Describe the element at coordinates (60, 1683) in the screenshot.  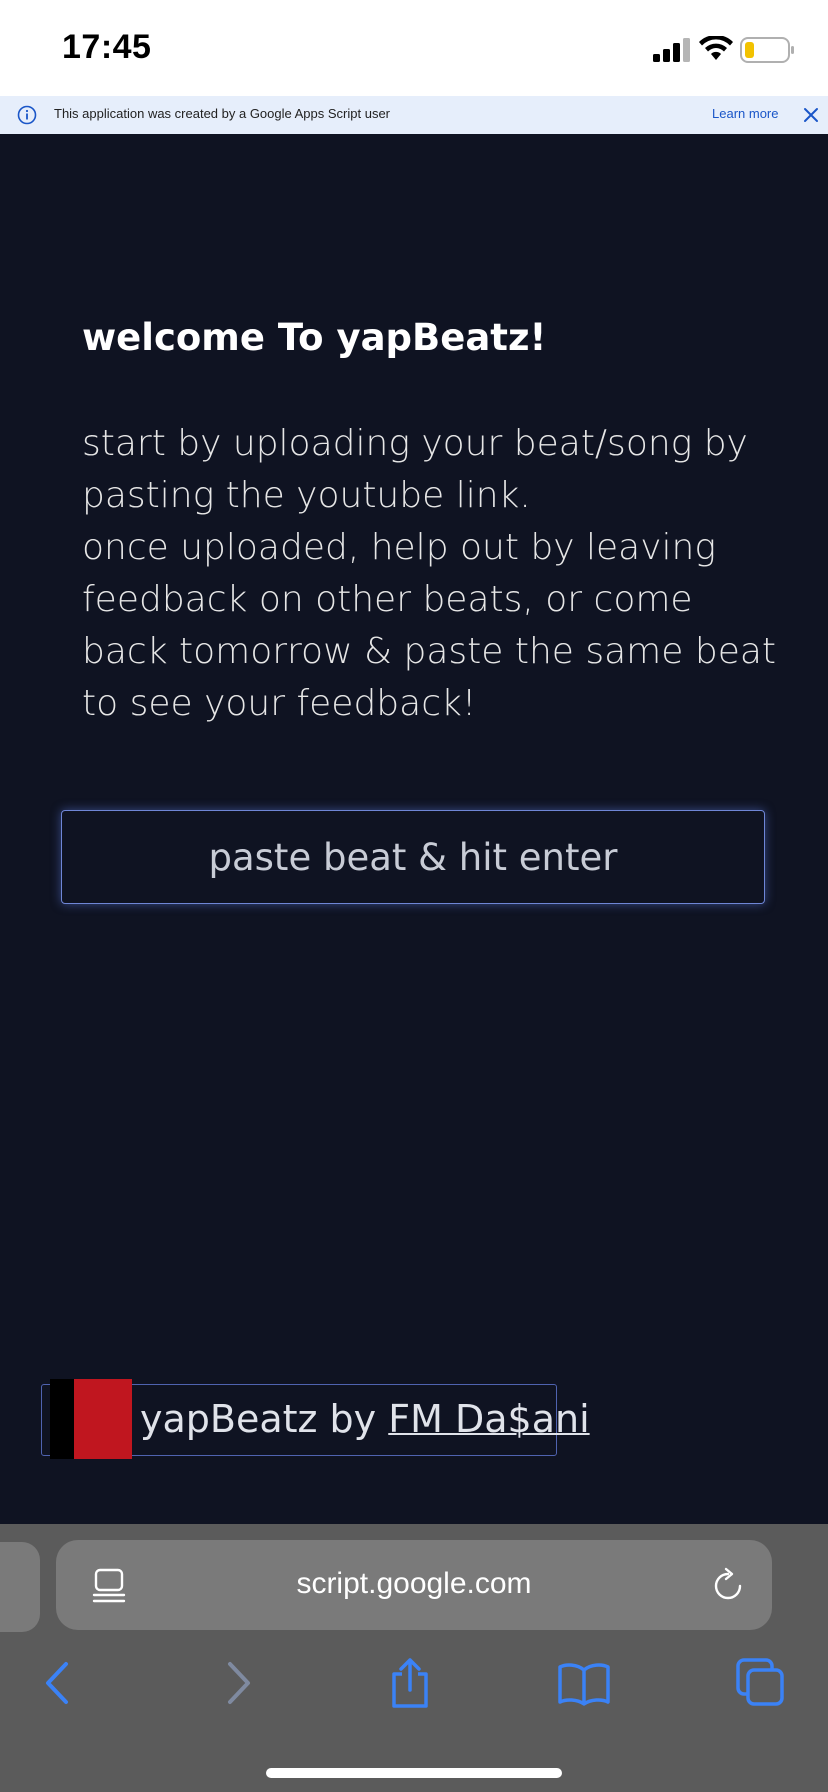
I see `back-icon` at that location.